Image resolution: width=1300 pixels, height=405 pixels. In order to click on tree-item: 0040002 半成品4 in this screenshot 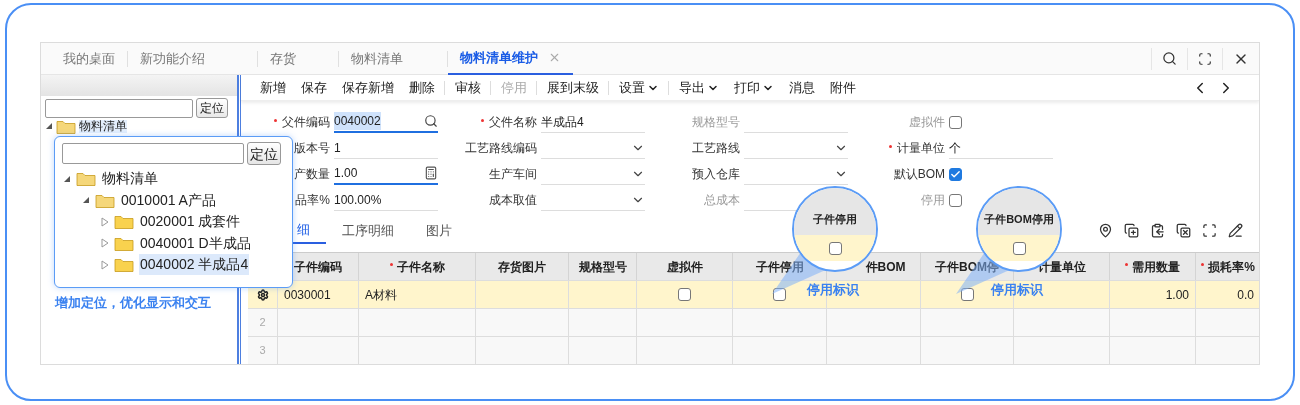, I will do `click(194, 265)`.